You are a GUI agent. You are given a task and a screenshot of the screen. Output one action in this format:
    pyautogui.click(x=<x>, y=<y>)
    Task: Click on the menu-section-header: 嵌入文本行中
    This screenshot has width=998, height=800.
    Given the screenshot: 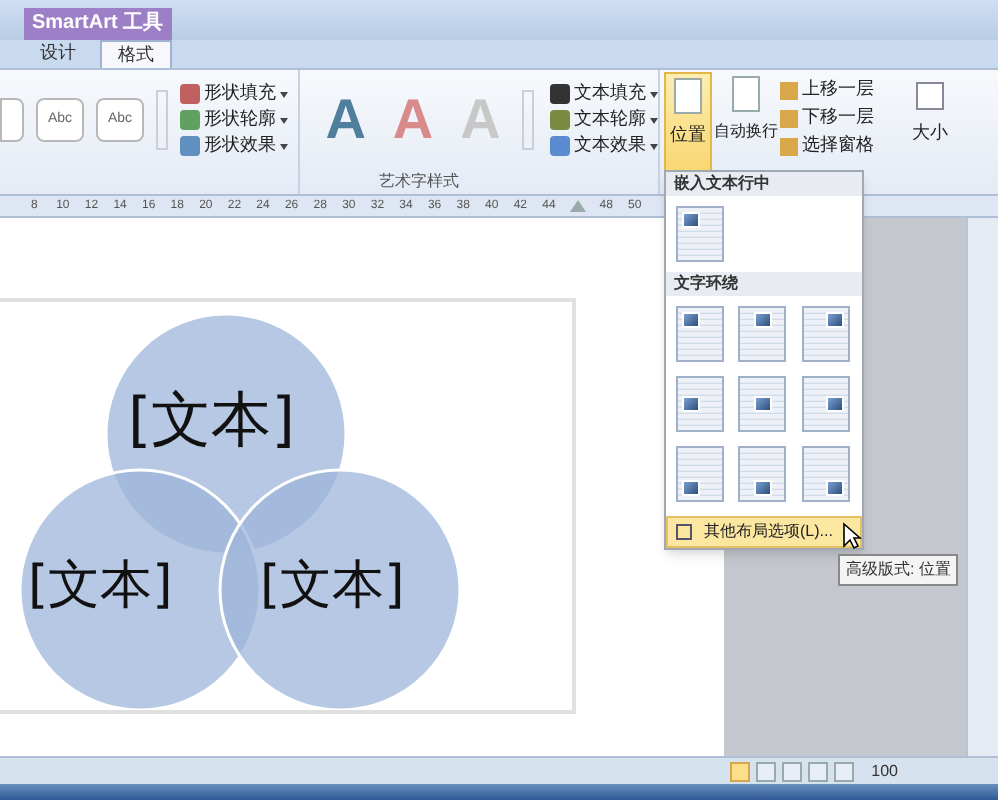 What is the action you would take?
    pyautogui.click(x=764, y=184)
    